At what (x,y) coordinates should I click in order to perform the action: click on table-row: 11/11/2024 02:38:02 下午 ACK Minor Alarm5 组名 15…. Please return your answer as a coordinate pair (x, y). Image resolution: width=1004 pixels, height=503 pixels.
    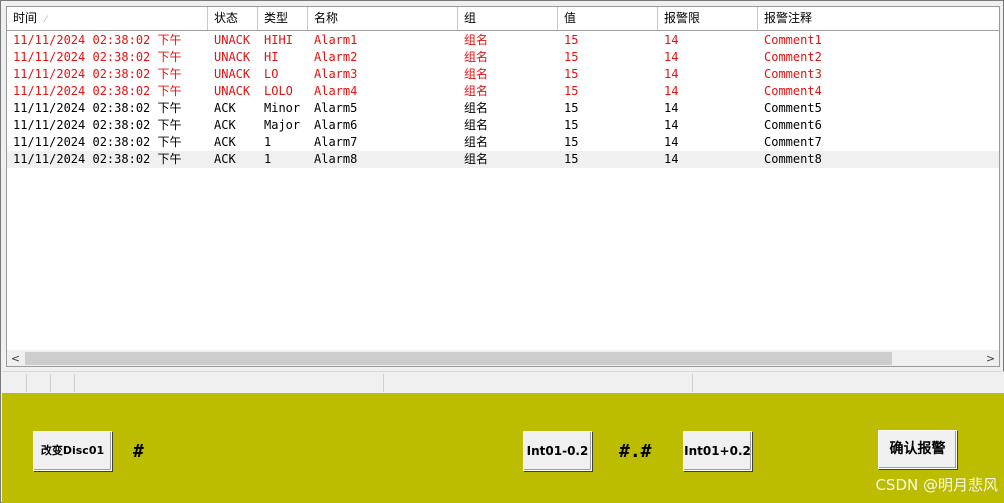
    Looking at the image, I should click on (503, 108).